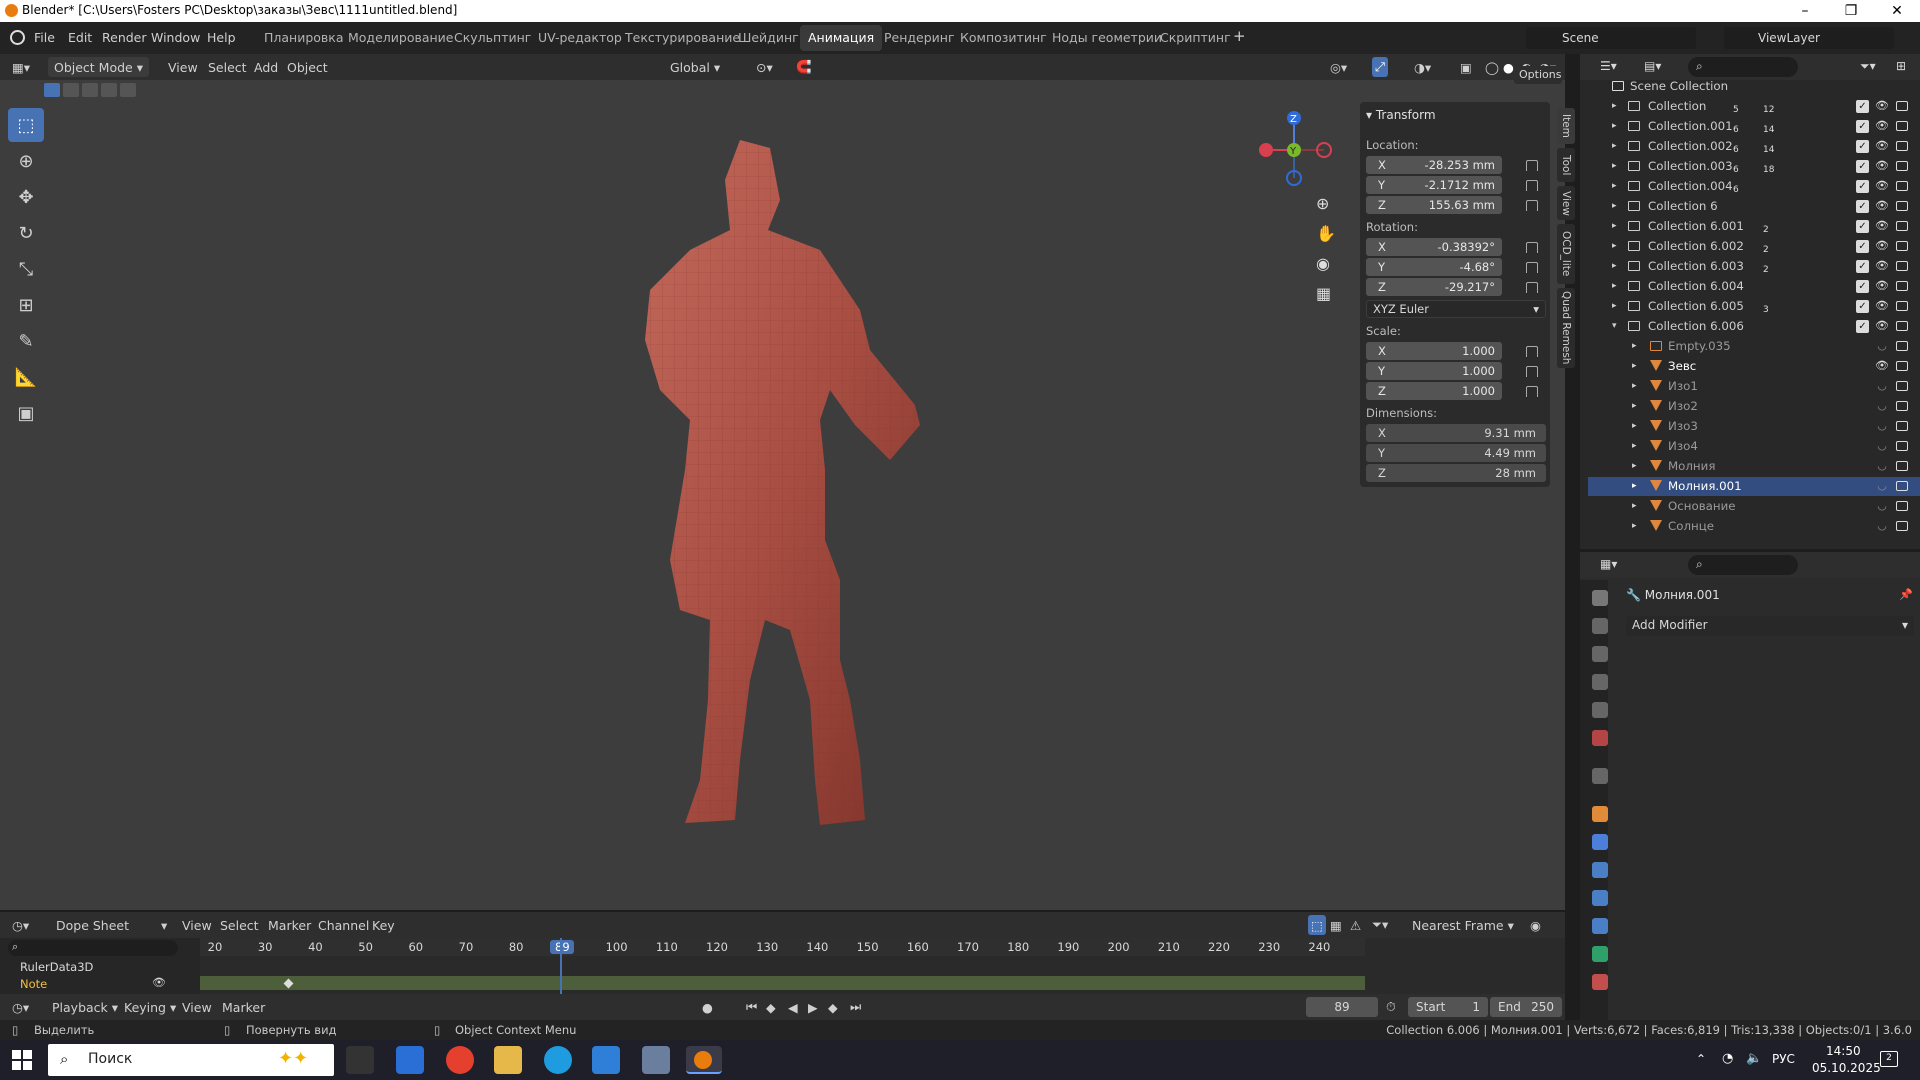 Image resolution: width=1920 pixels, height=1080 pixels. What do you see at coordinates (1754, 166) in the screenshot?
I see `outliner-collection-row: ▸ Collection.003 6 18 ✓ 👁` at bounding box center [1754, 166].